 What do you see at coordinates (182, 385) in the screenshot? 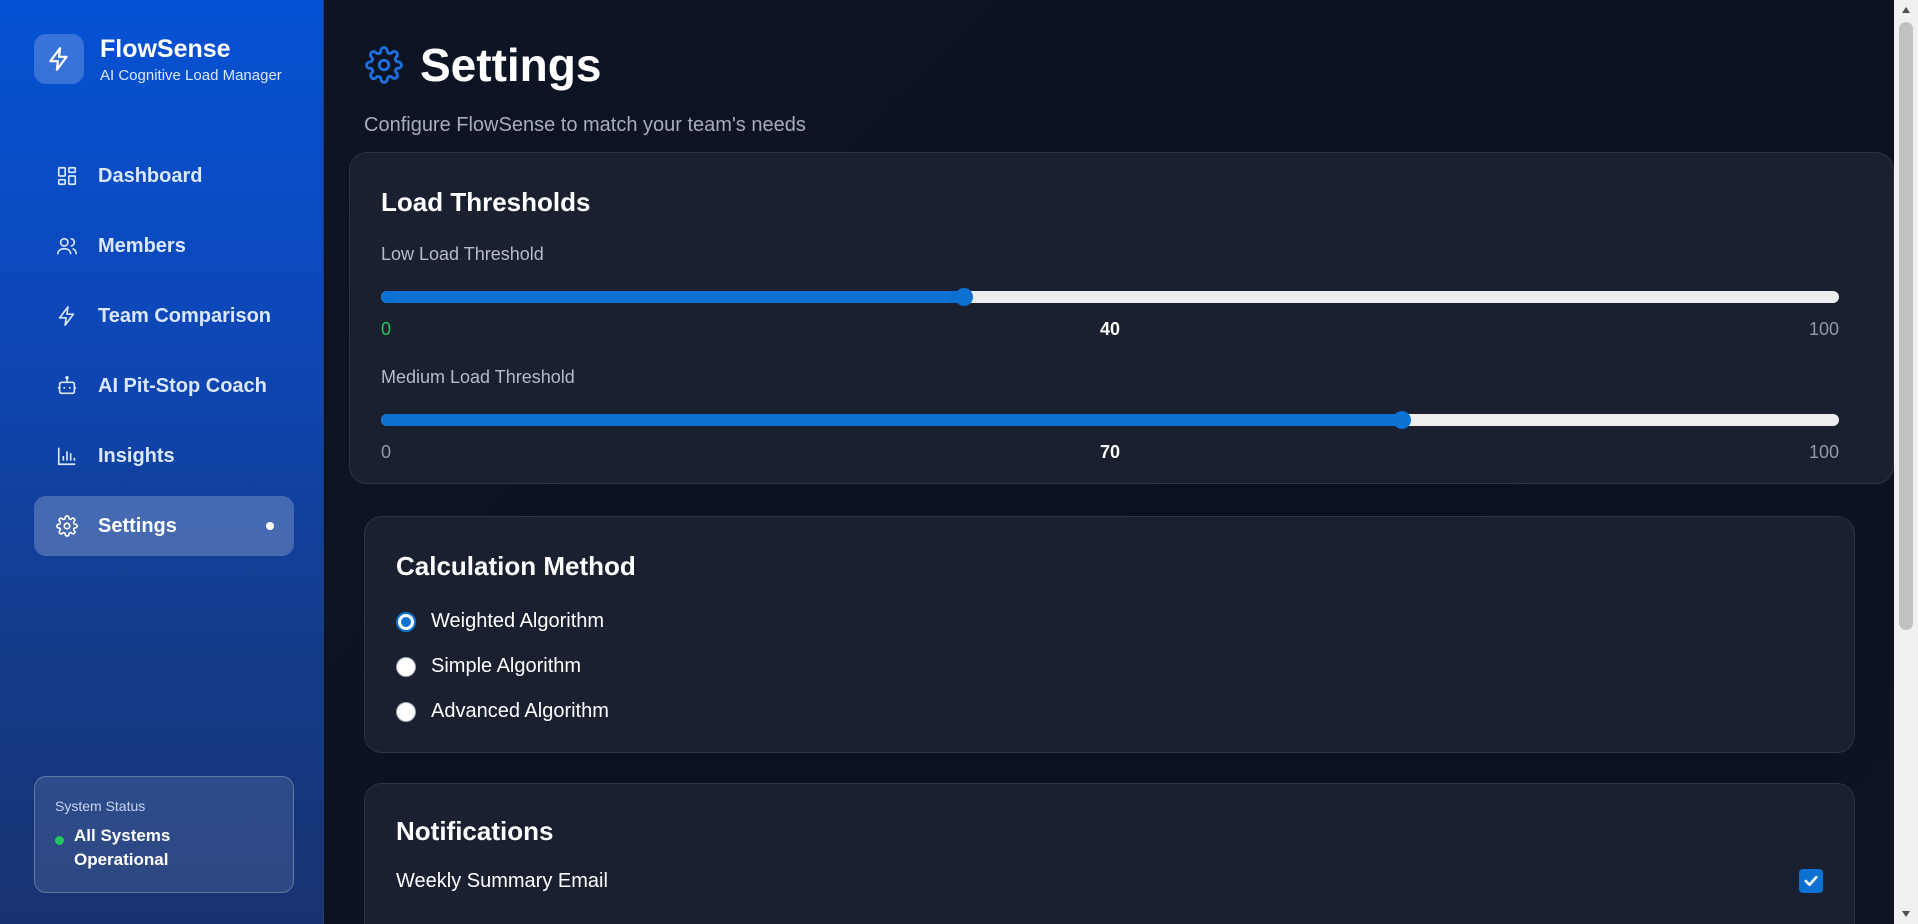
I see `sidebar-item-label: AI Pit-Stop Coach` at bounding box center [182, 385].